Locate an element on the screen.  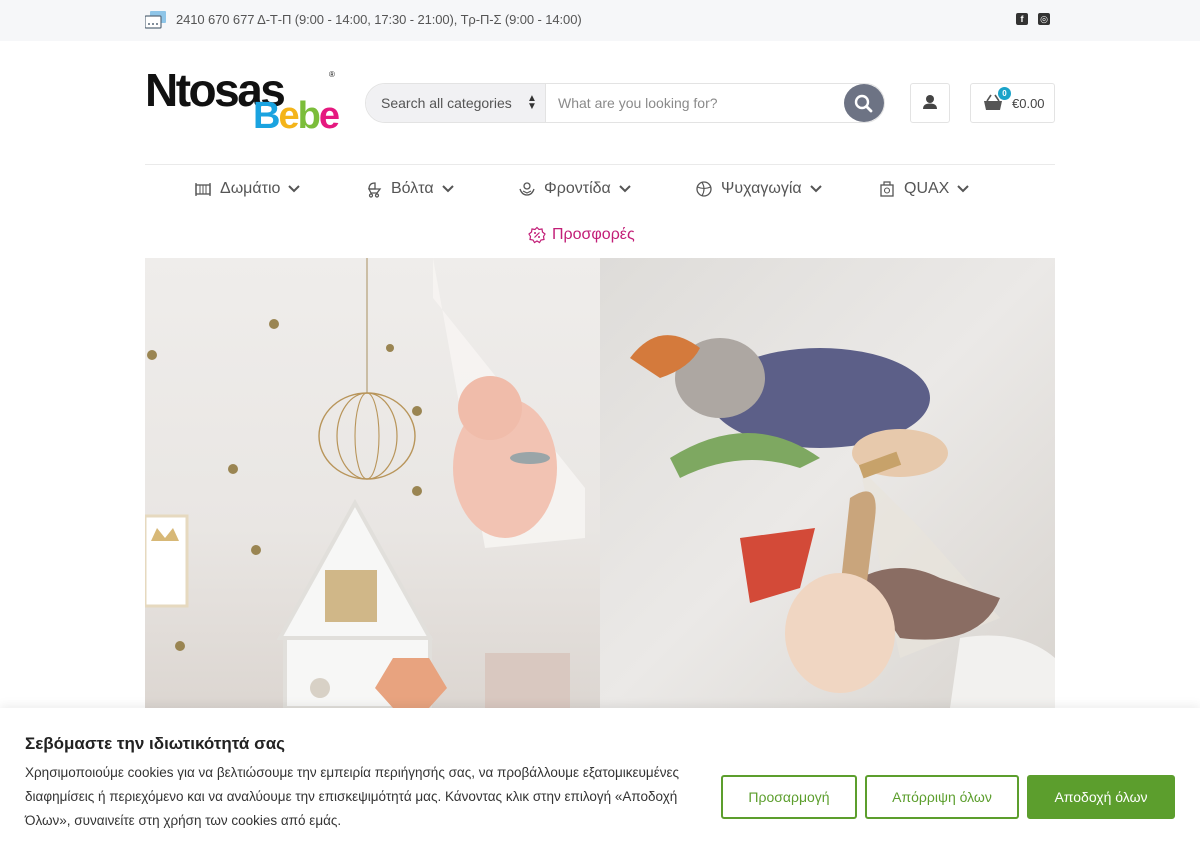
nav-item-label: Βόλτα is located at coordinates (412, 188).